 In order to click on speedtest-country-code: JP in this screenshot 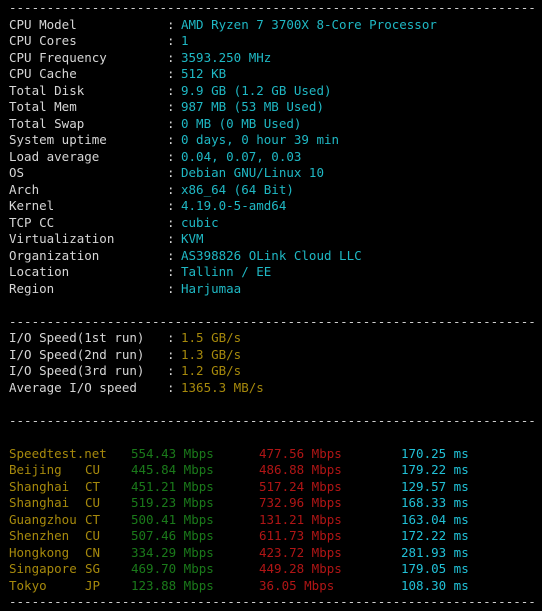, I will do `click(93, 585)`.